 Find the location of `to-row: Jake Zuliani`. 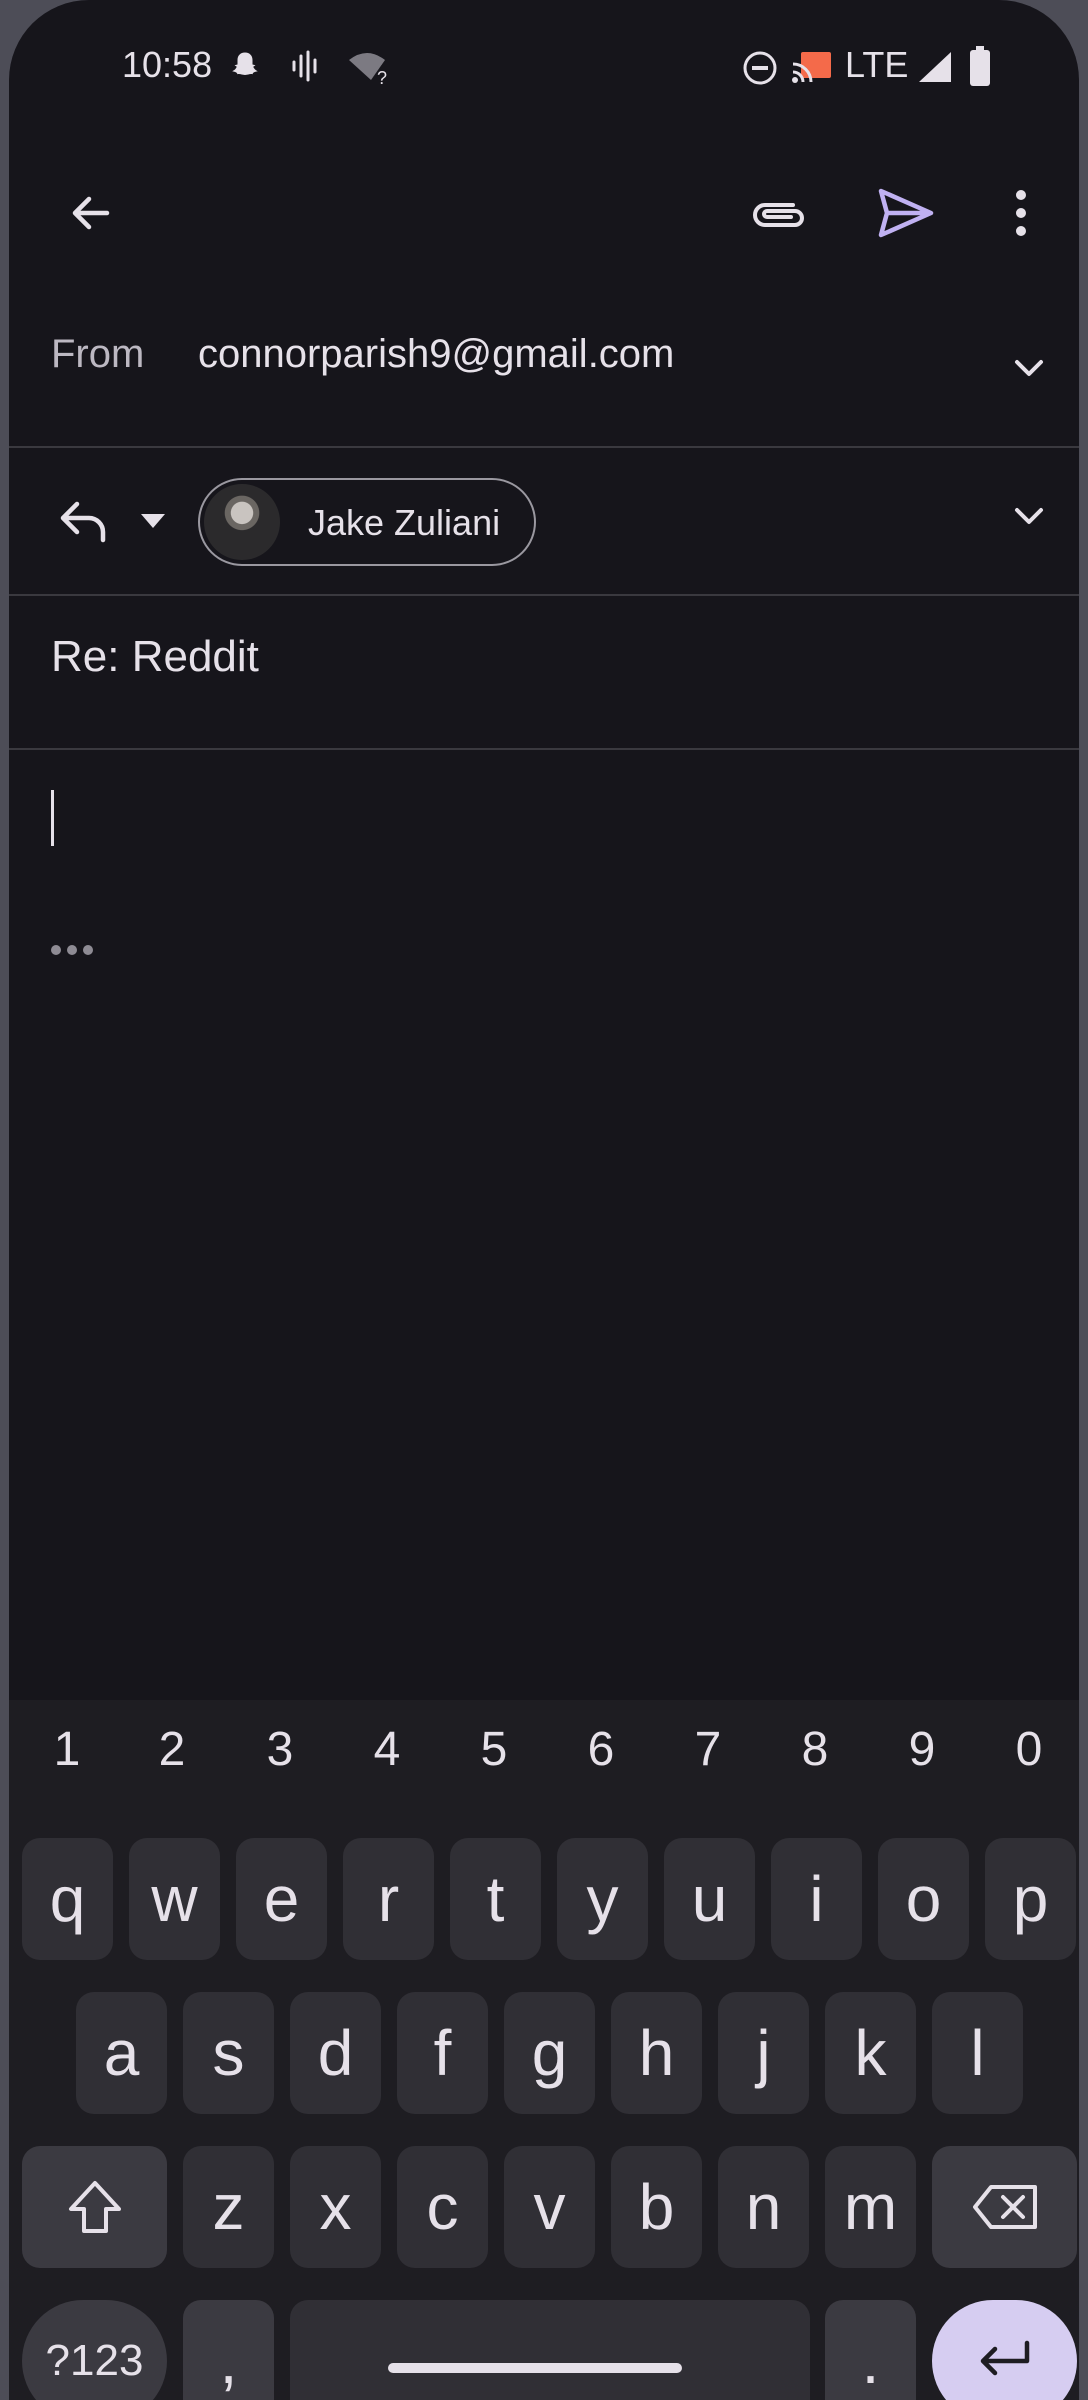

to-row: Jake Zuliani is located at coordinates (544, 522).